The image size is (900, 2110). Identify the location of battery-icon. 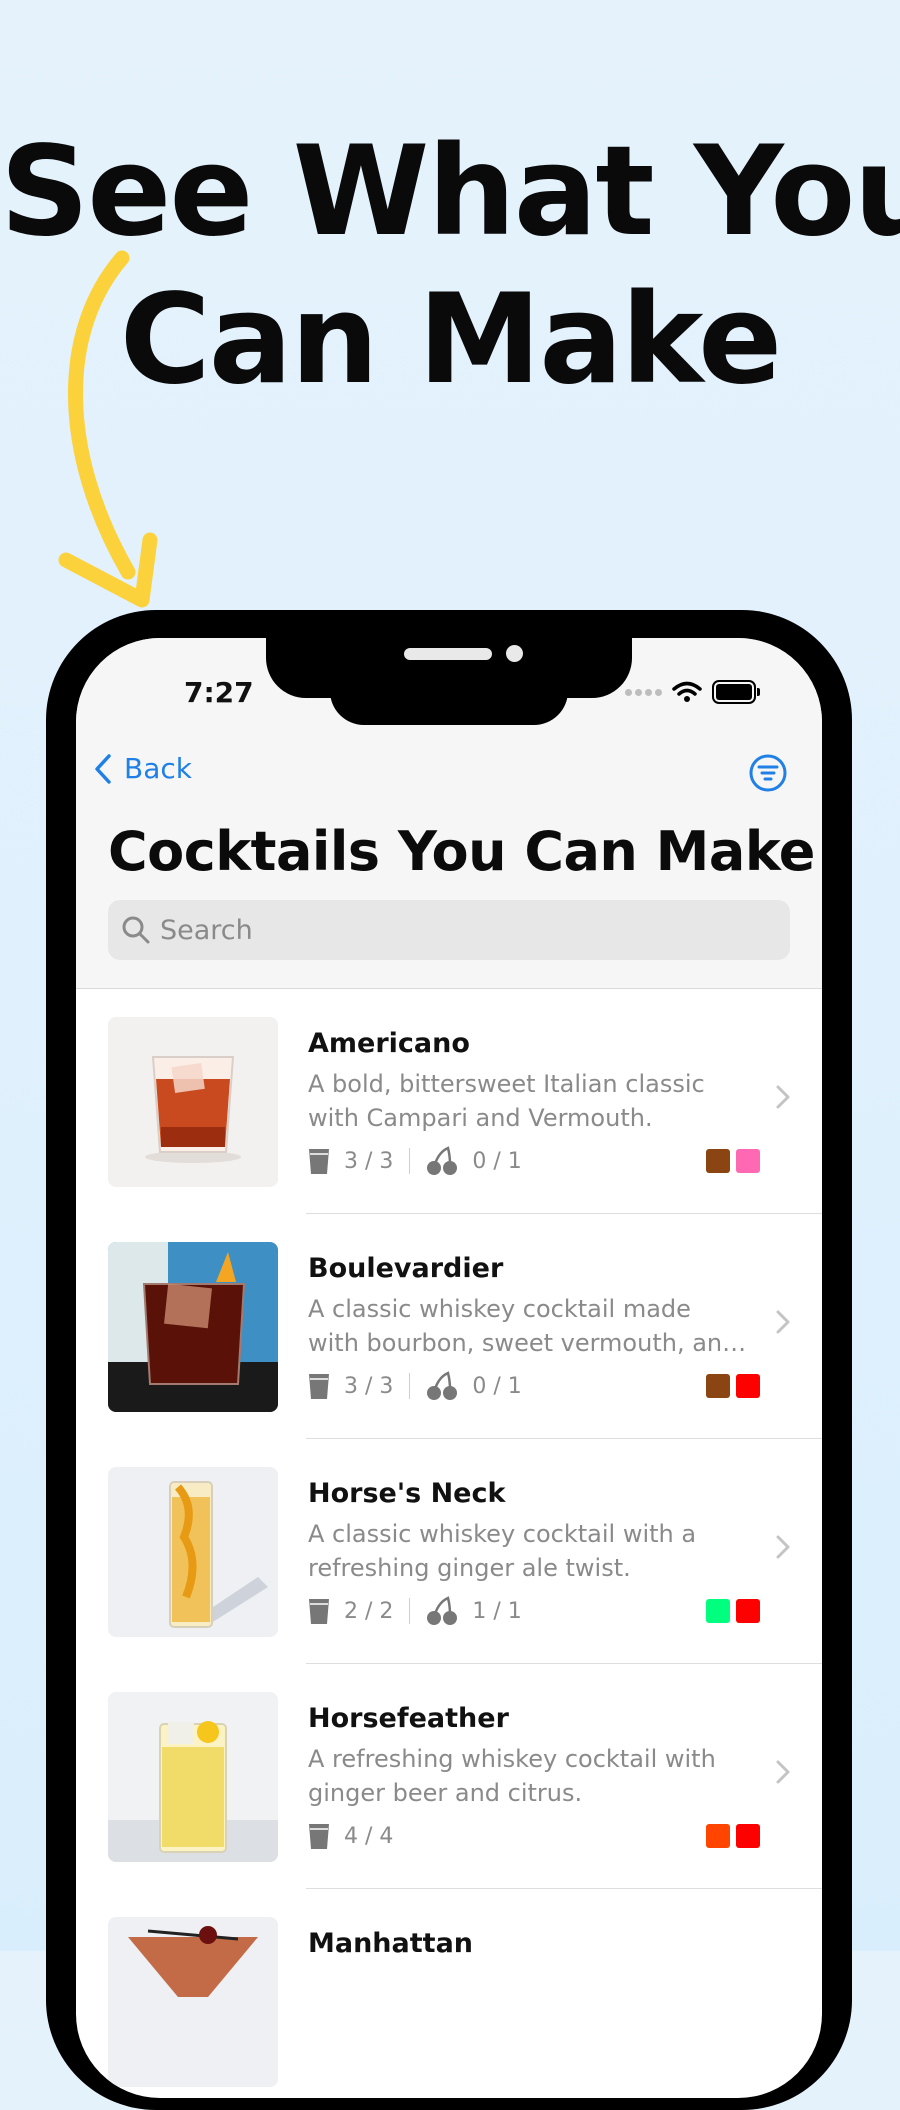
(736, 692).